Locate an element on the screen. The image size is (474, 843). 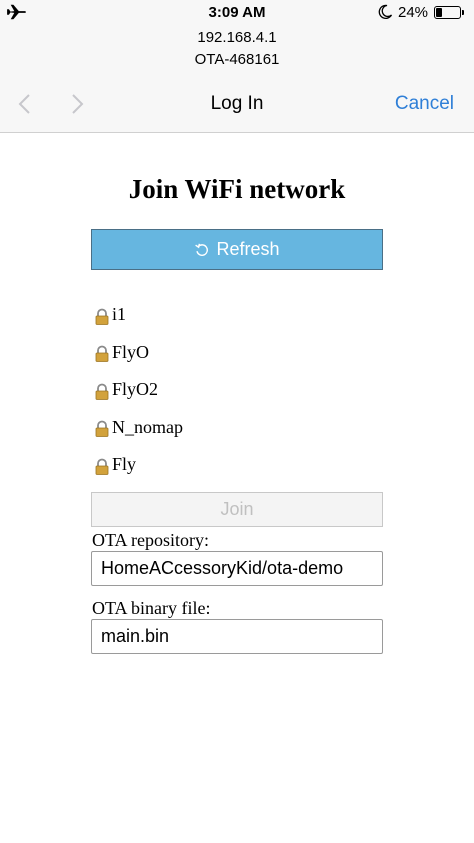
repo-input is located at coordinates (237, 568).